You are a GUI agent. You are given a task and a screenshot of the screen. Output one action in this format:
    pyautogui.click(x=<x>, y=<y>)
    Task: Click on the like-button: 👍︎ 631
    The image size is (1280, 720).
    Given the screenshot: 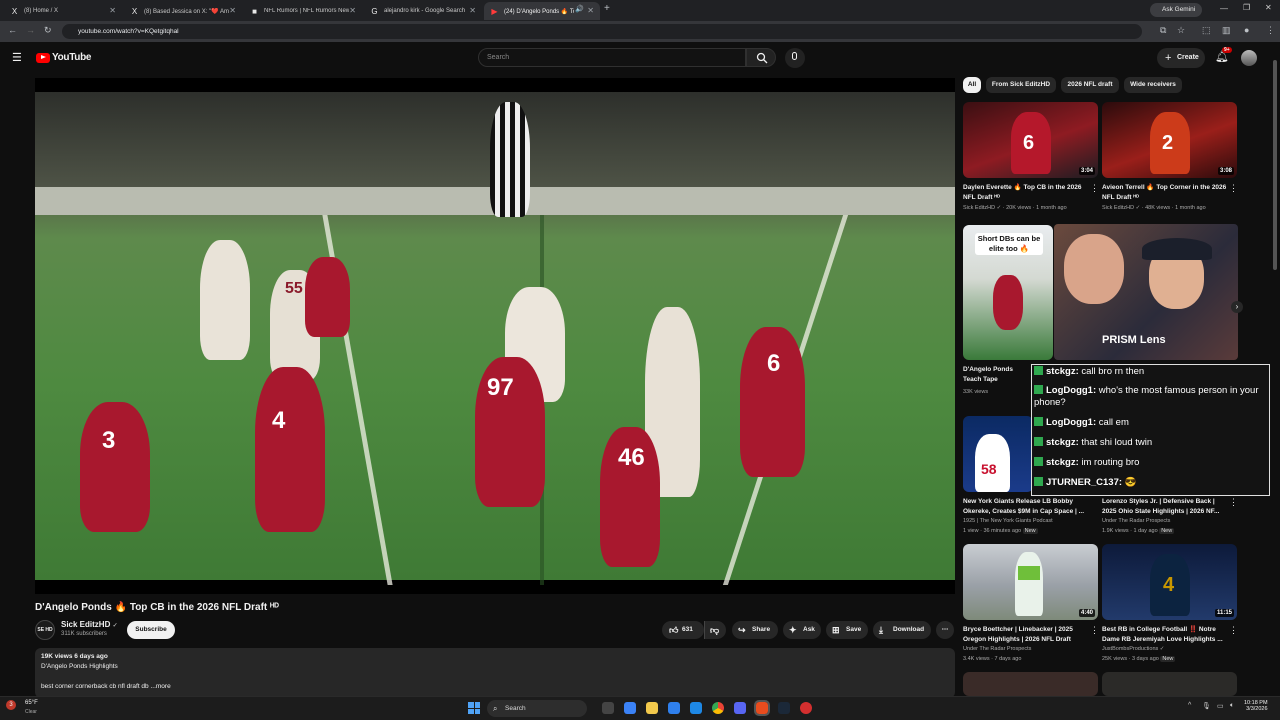 What is the action you would take?
    pyautogui.click(x=683, y=630)
    